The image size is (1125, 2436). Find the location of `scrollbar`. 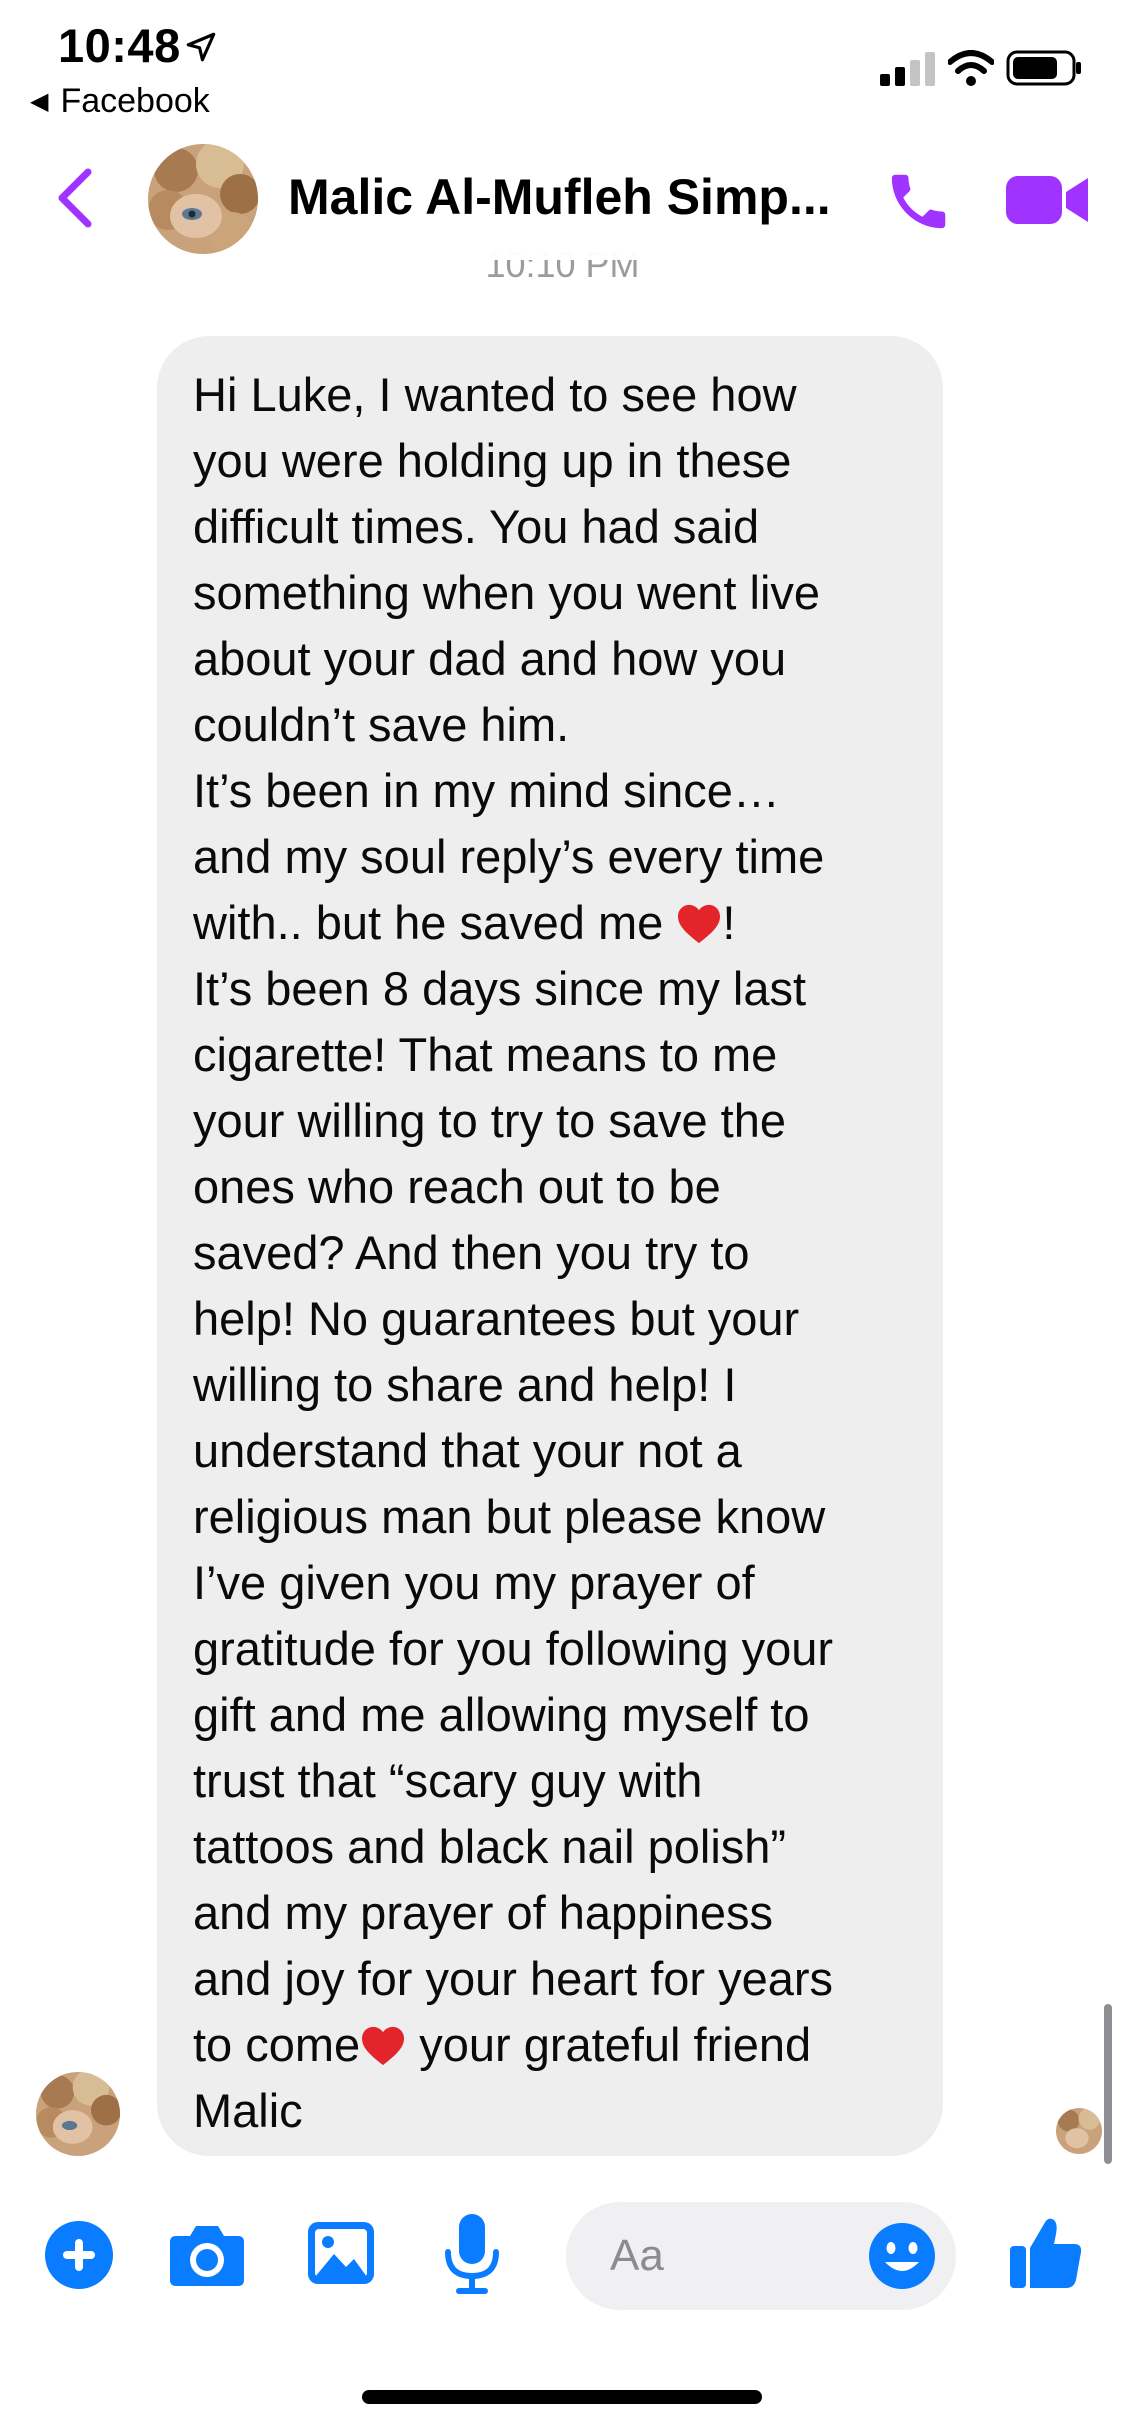

scrollbar is located at coordinates (1108, 2084).